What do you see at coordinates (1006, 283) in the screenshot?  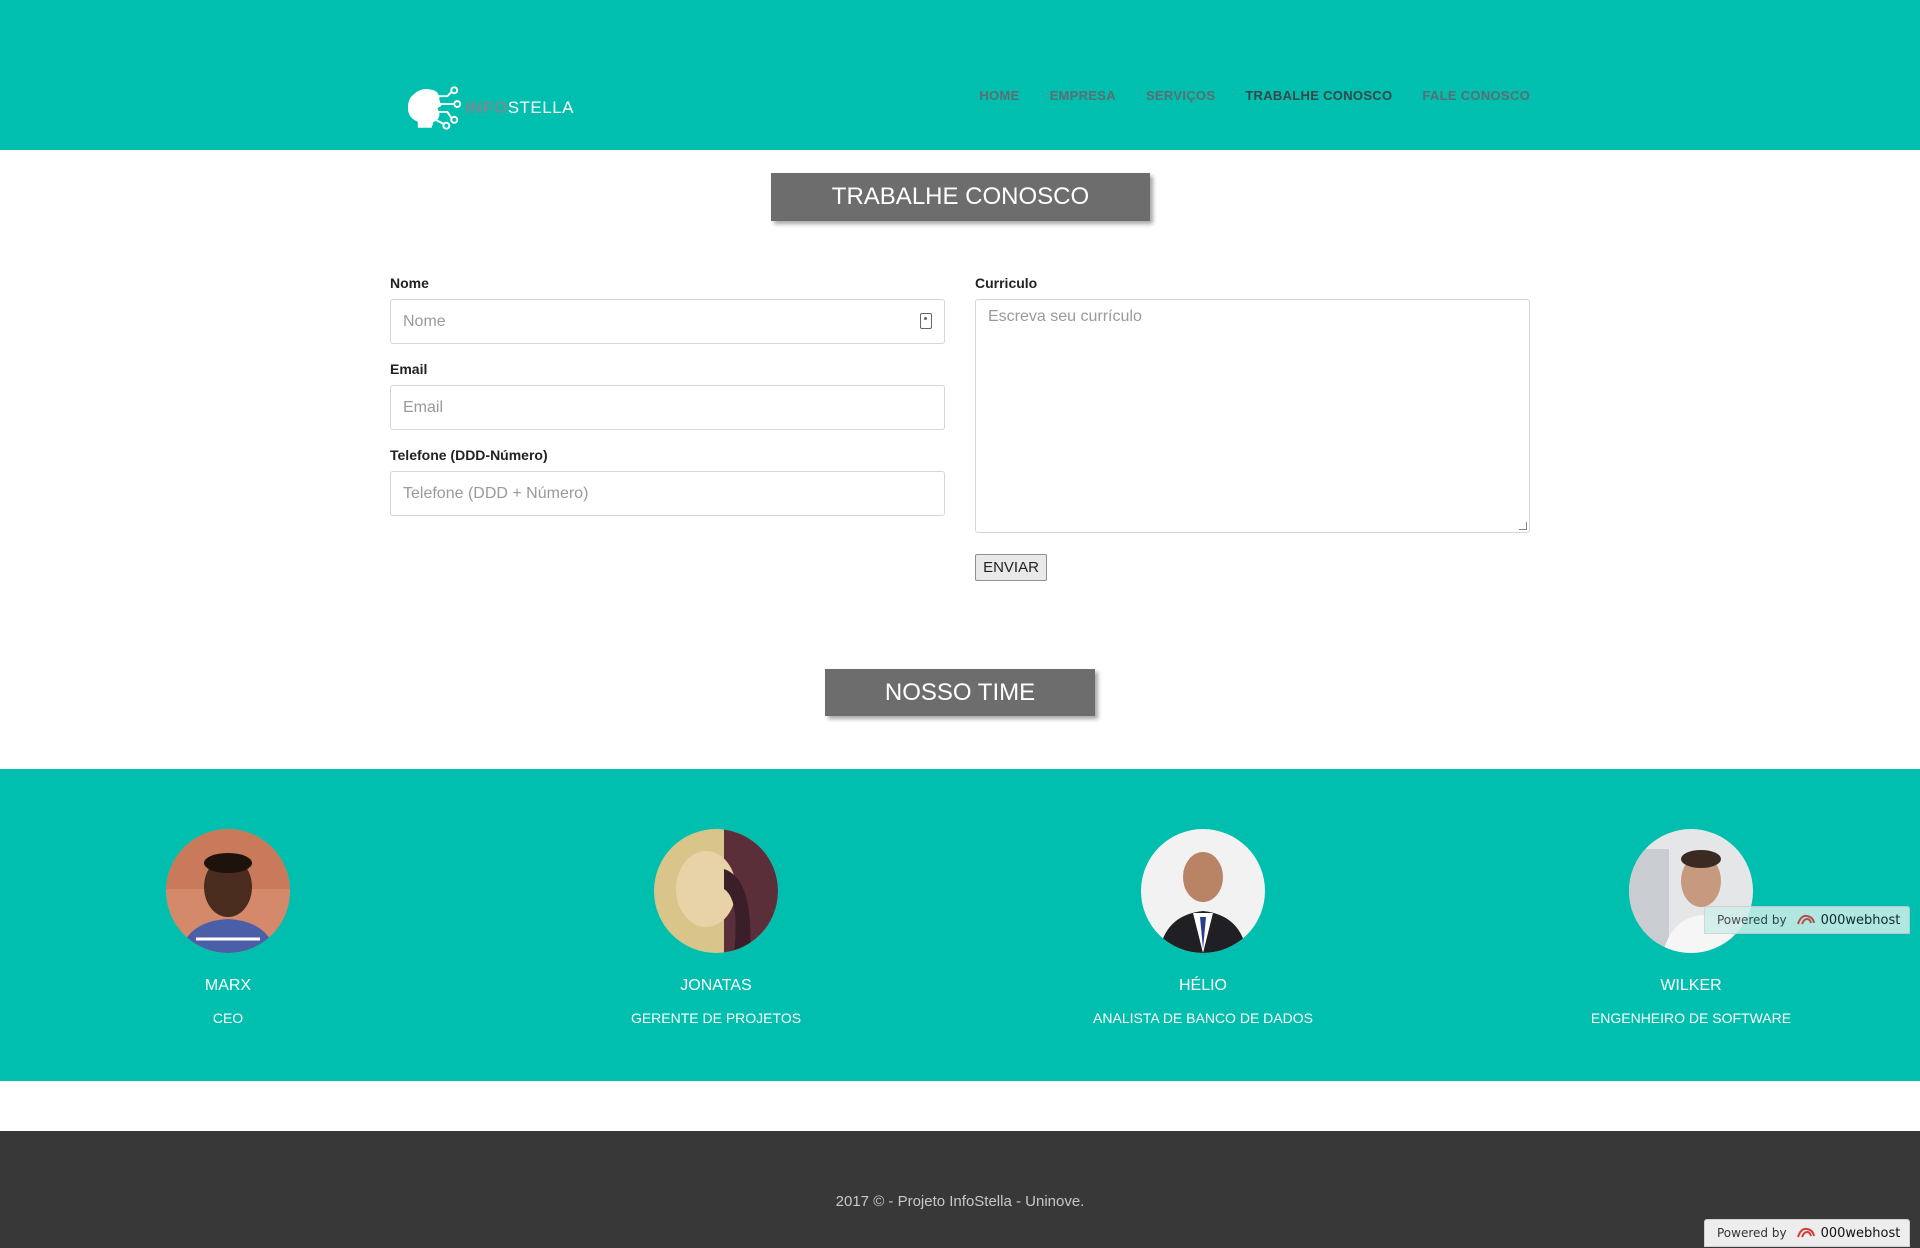 I see `curriculo-label: Curriculo` at bounding box center [1006, 283].